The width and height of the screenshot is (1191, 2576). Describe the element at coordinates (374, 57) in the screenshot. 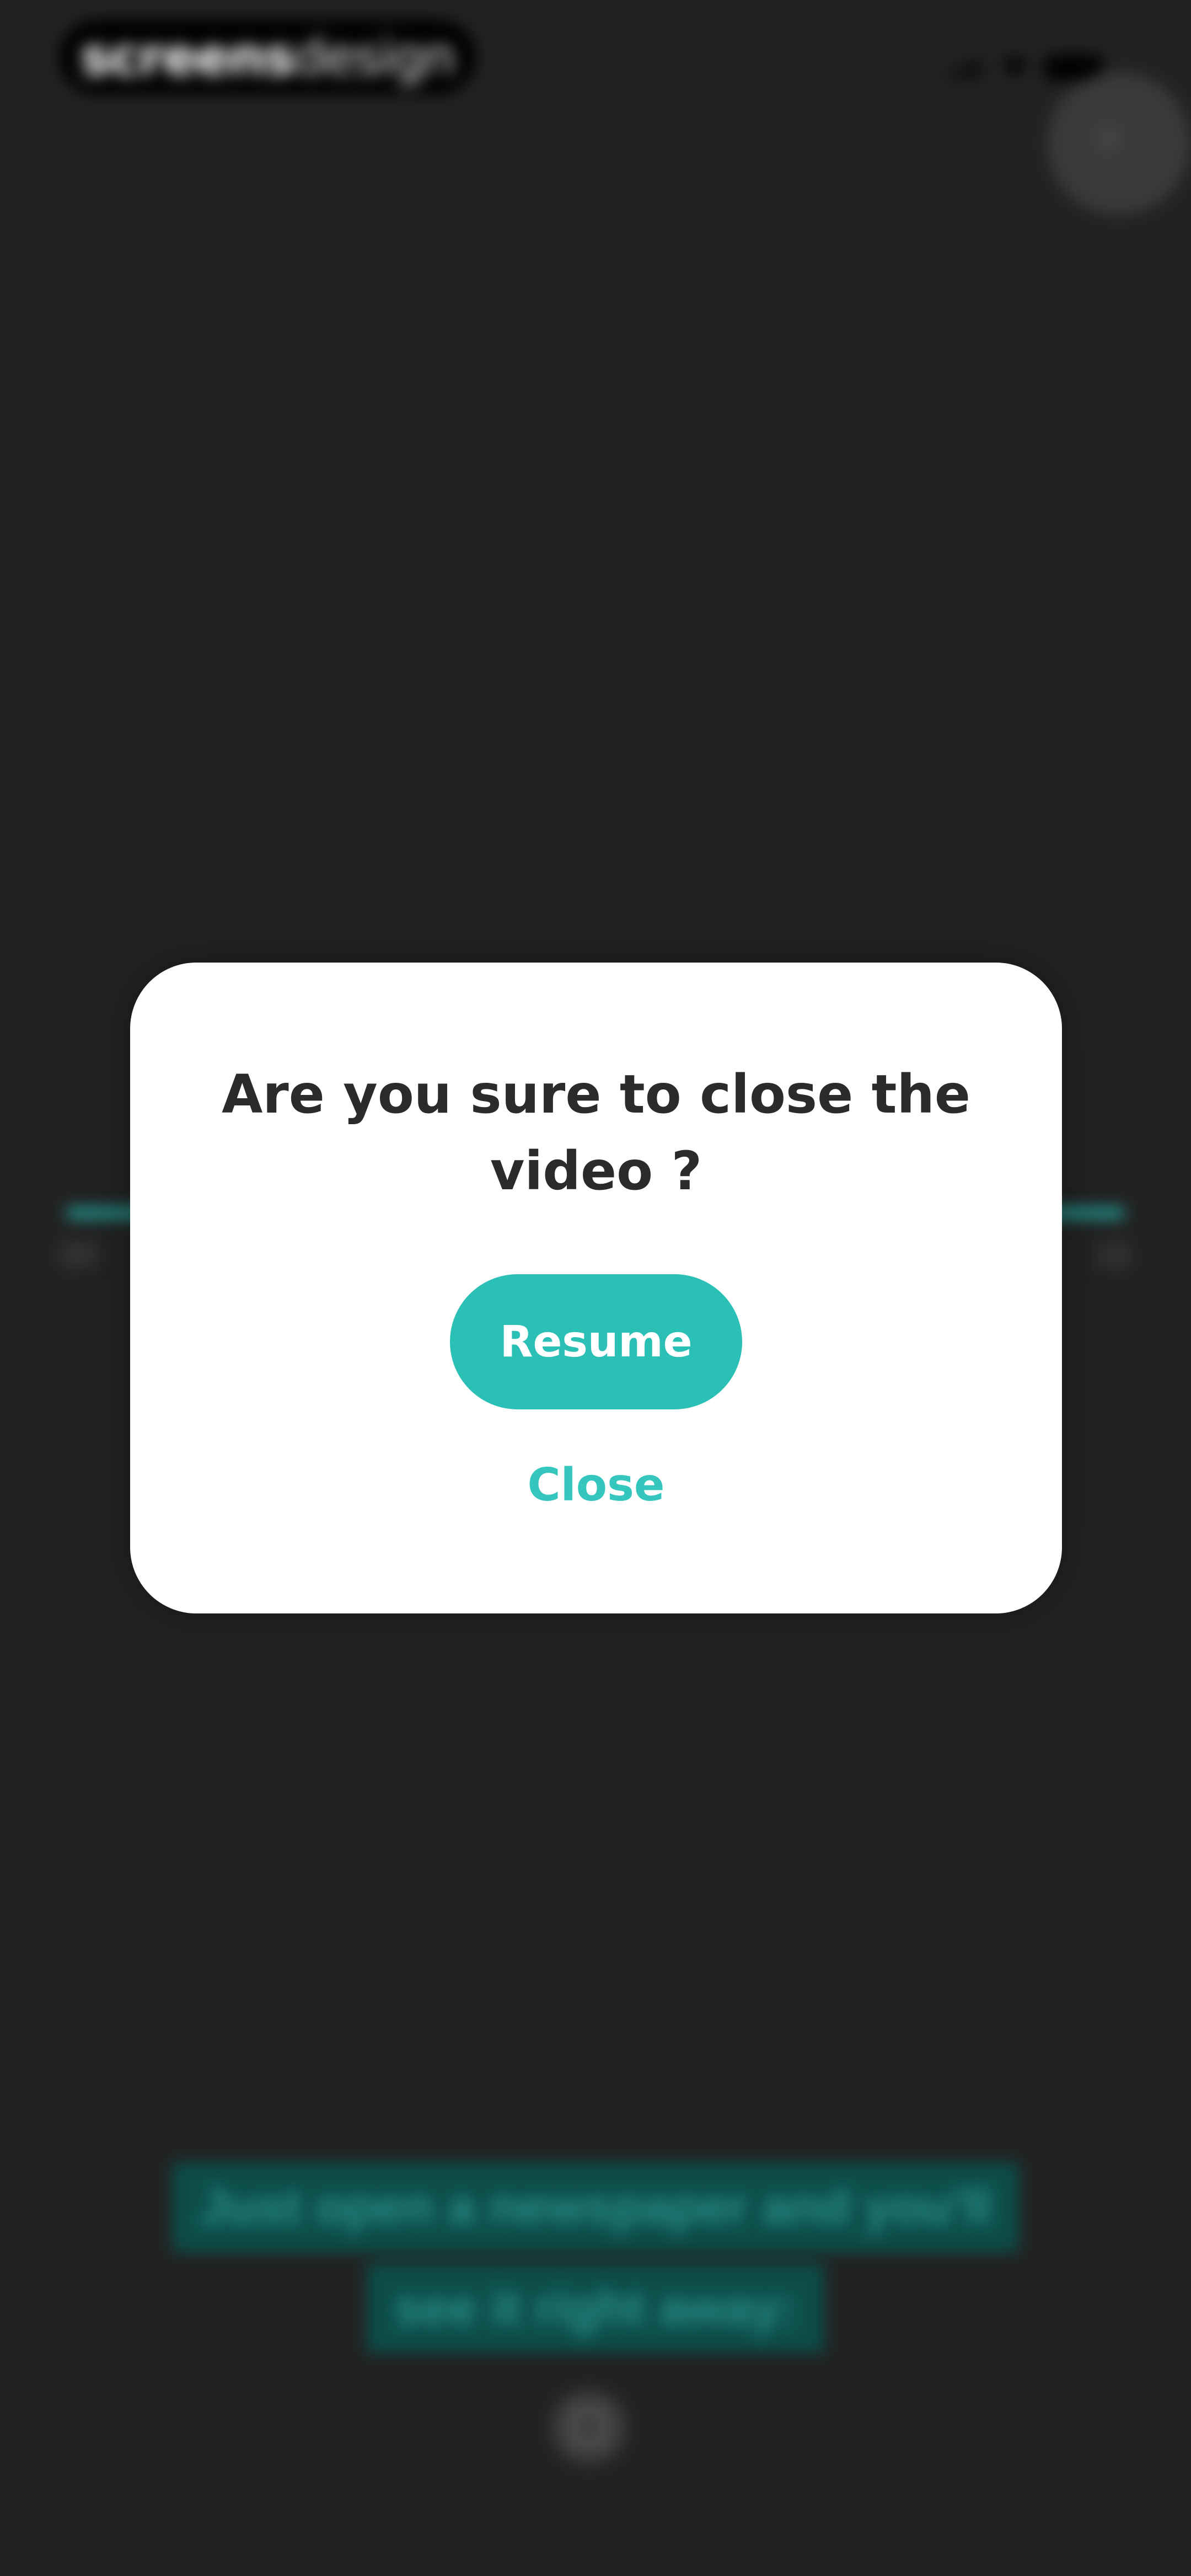

I see `brand-logo-light: design` at that location.